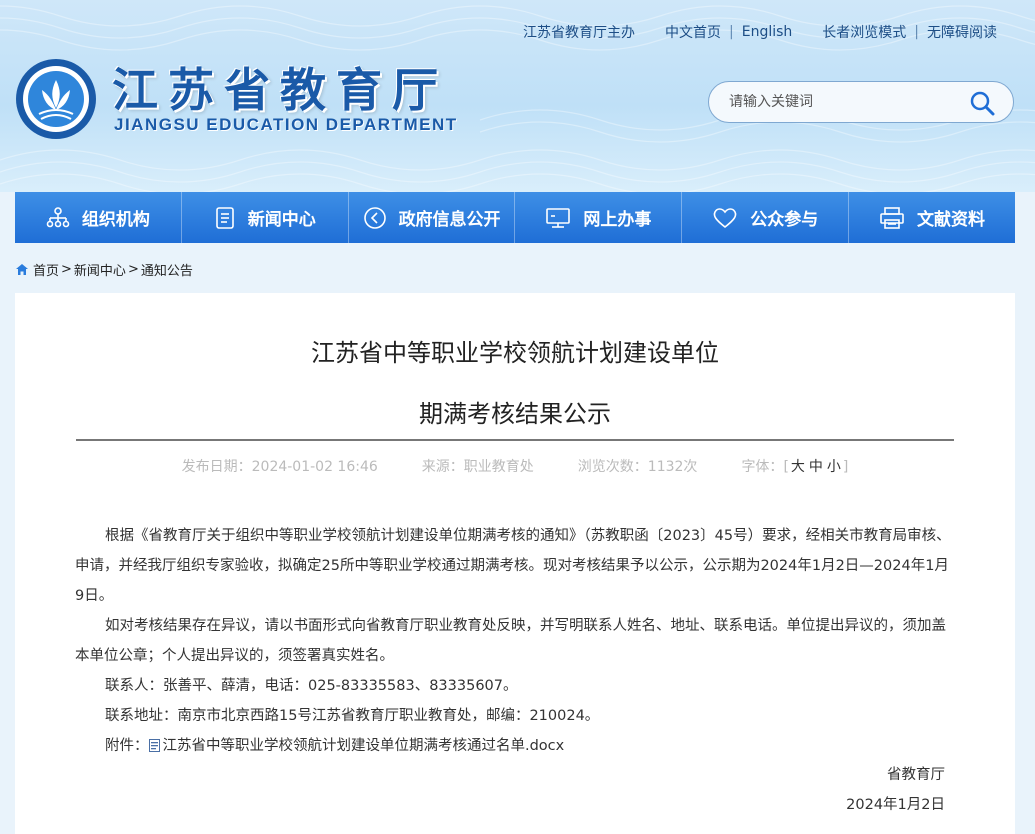 The image size is (1035, 834). Describe the element at coordinates (314, 467) in the screenshot. I see `publish-date: 2024-01-02 16:46` at that location.